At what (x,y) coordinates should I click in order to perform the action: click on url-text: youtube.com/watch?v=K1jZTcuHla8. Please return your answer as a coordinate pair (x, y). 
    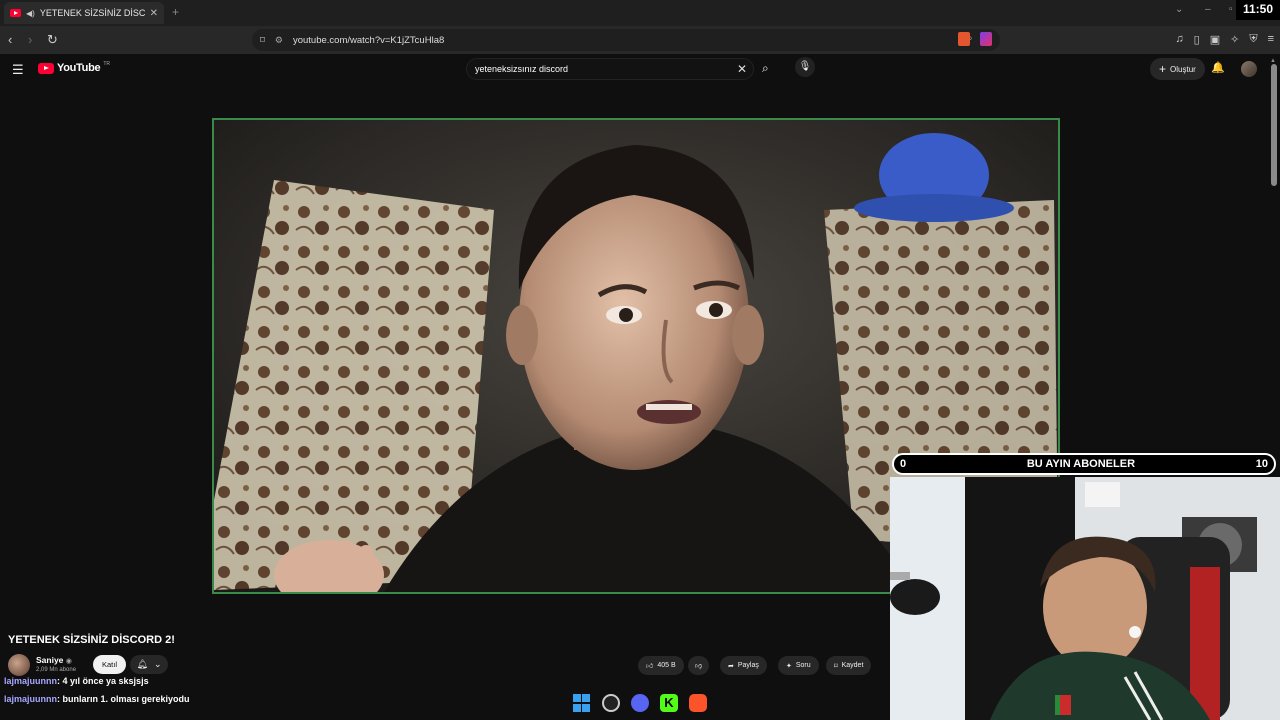
    Looking at the image, I should click on (368, 40).